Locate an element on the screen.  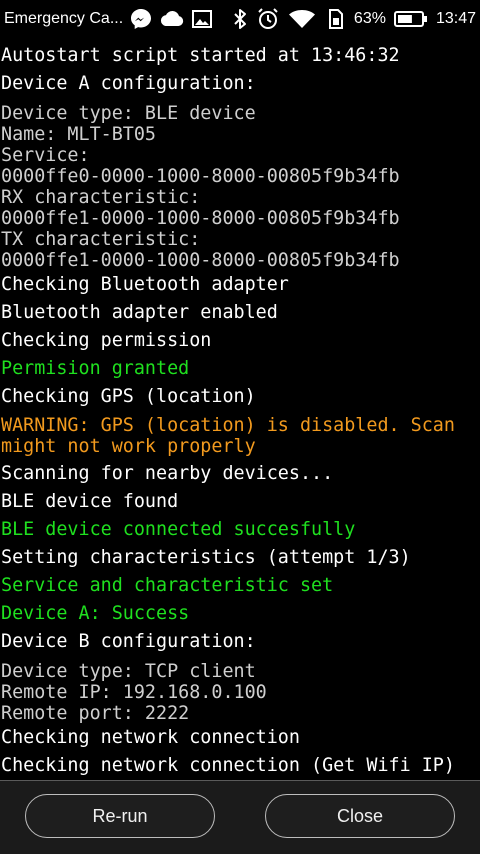
log-line: Checking permission is located at coordinates (106, 340).